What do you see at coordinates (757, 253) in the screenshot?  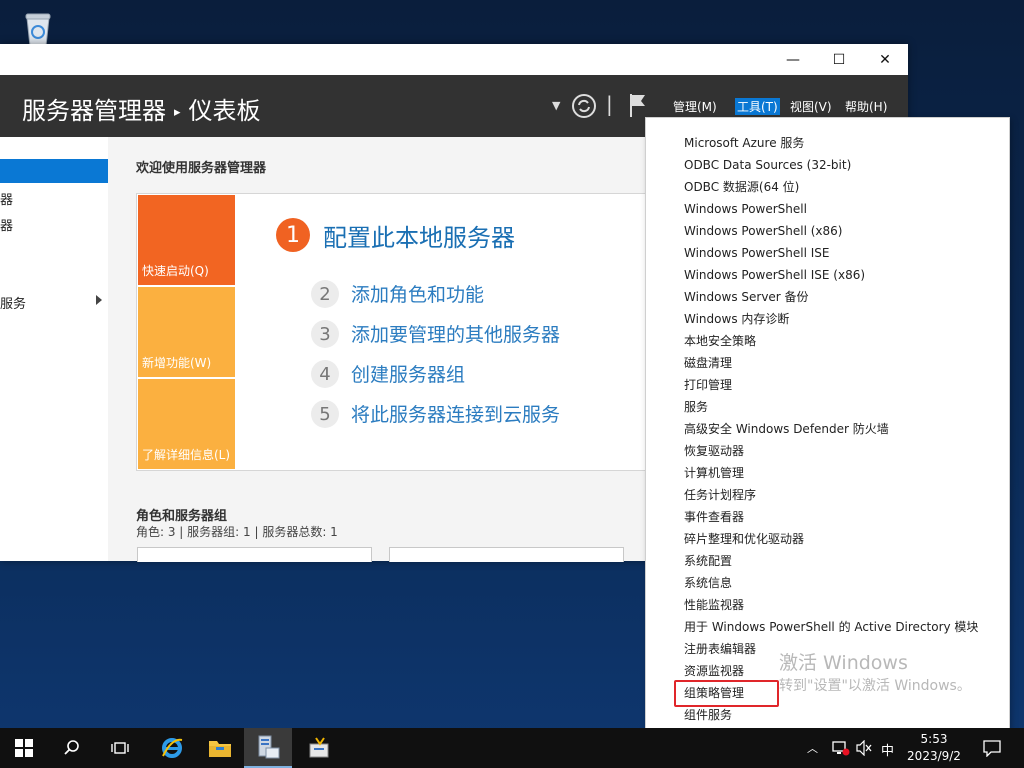 I see `tools-menu-item: Windows PowerShell ISE` at bounding box center [757, 253].